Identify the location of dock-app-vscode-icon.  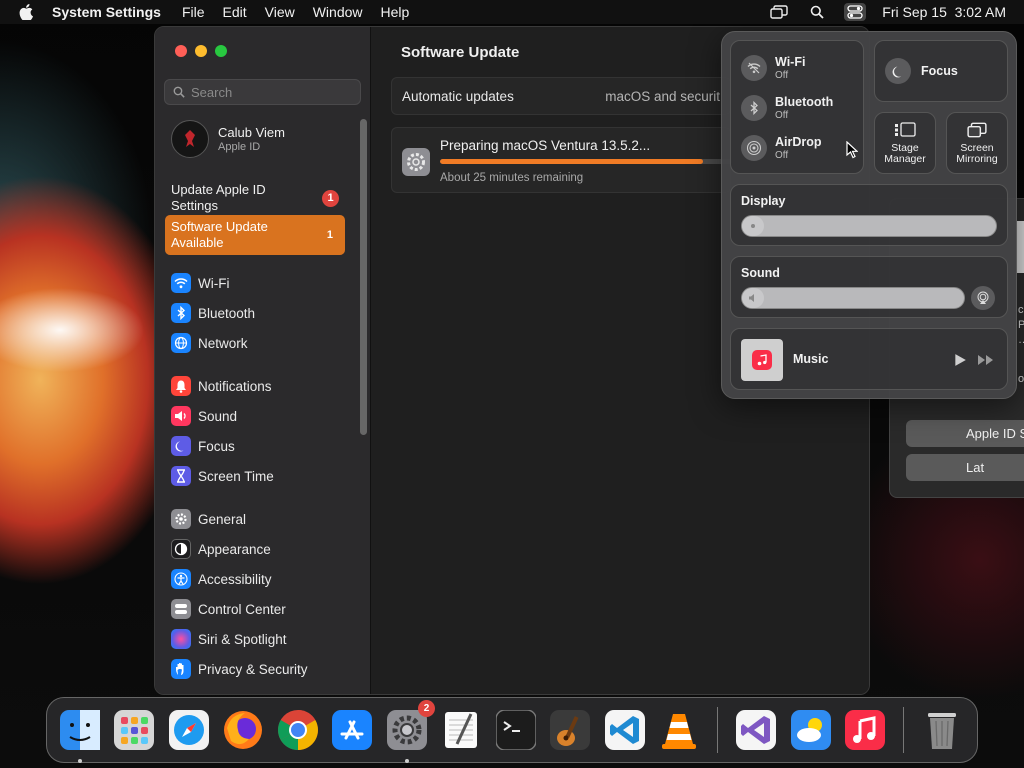
(624, 730).